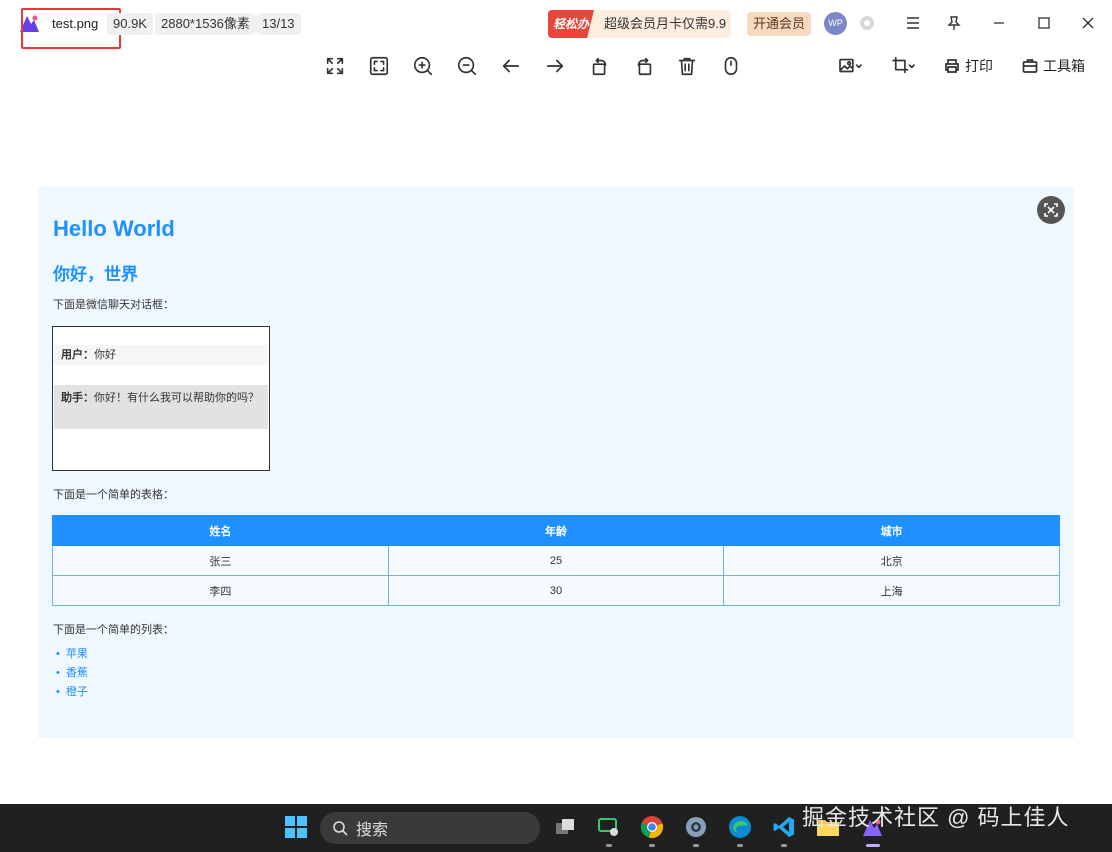 Image resolution: width=1112 pixels, height=852 pixels. What do you see at coordinates (740, 827) in the screenshot?
I see `edge-browser-icon` at bounding box center [740, 827].